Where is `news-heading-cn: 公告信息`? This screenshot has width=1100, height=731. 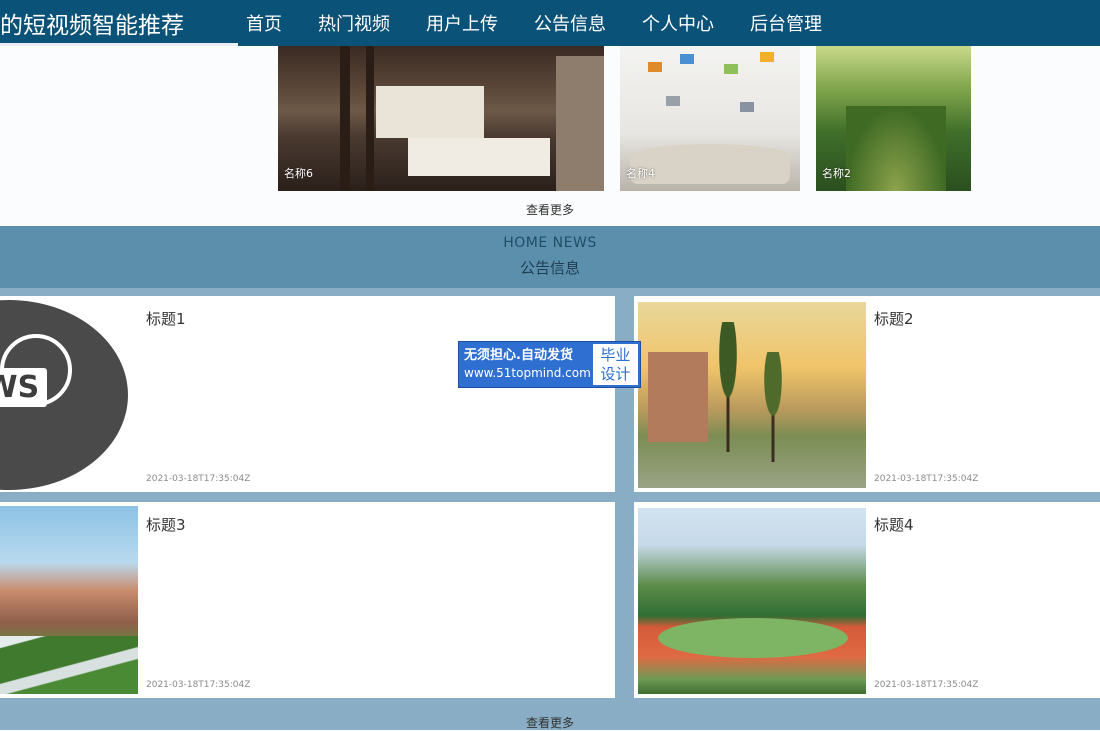
news-heading-cn: 公告信息 is located at coordinates (549, 268).